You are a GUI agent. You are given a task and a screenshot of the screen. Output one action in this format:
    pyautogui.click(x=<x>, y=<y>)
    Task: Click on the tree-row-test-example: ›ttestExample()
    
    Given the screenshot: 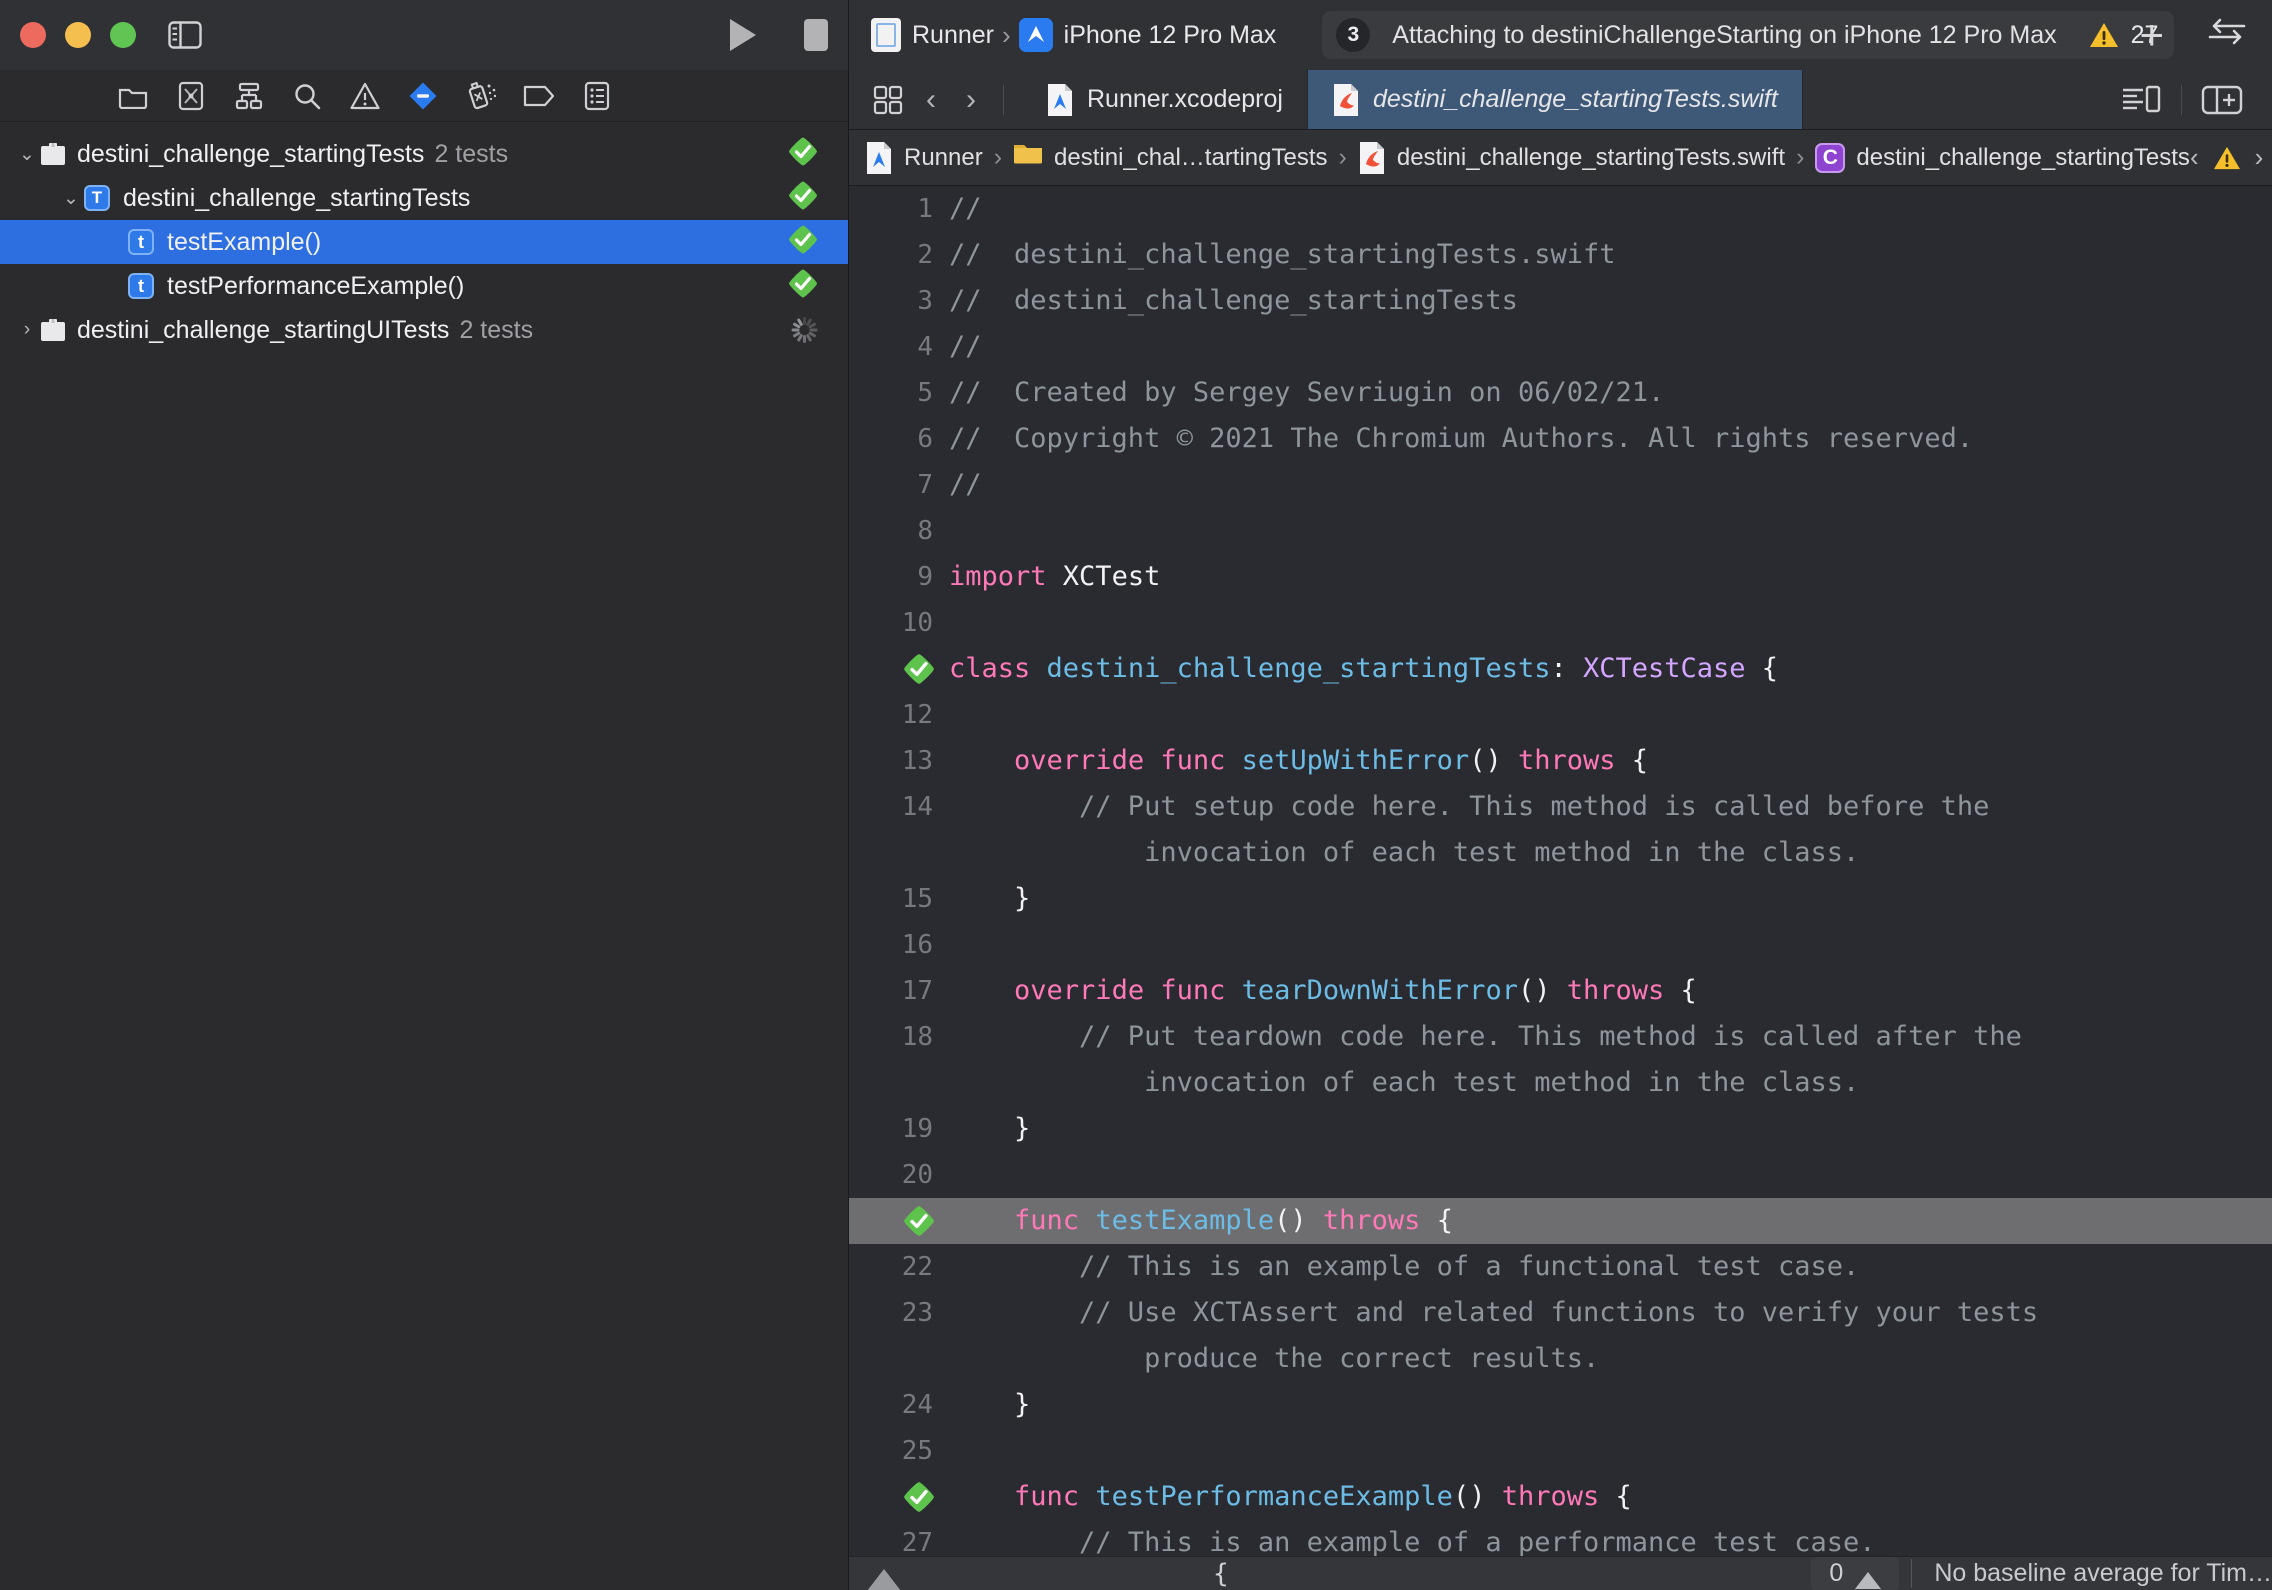 What is the action you would take?
    pyautogui.click(x=424, y=242)
    